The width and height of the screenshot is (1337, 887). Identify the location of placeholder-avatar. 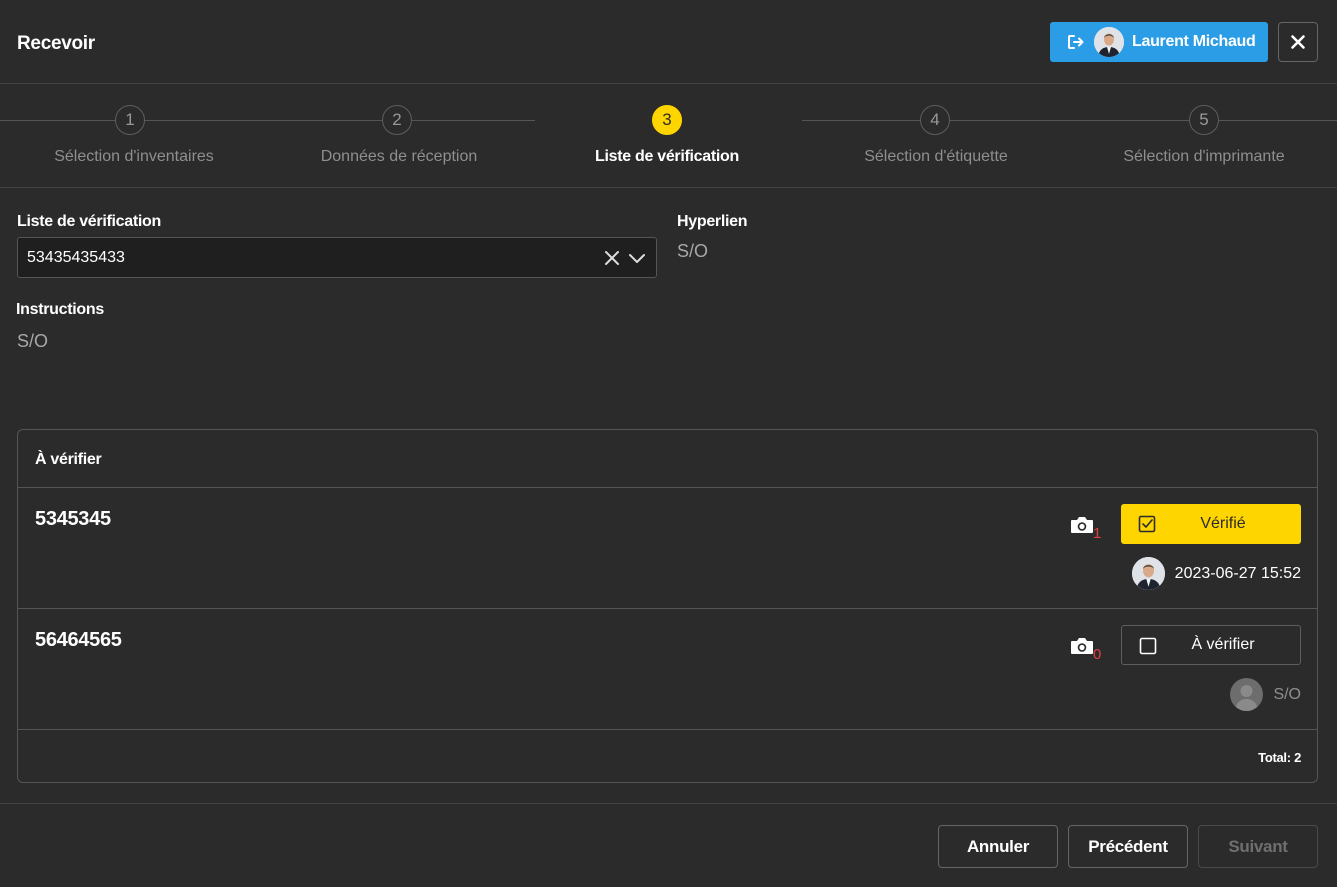
(1247, 694).